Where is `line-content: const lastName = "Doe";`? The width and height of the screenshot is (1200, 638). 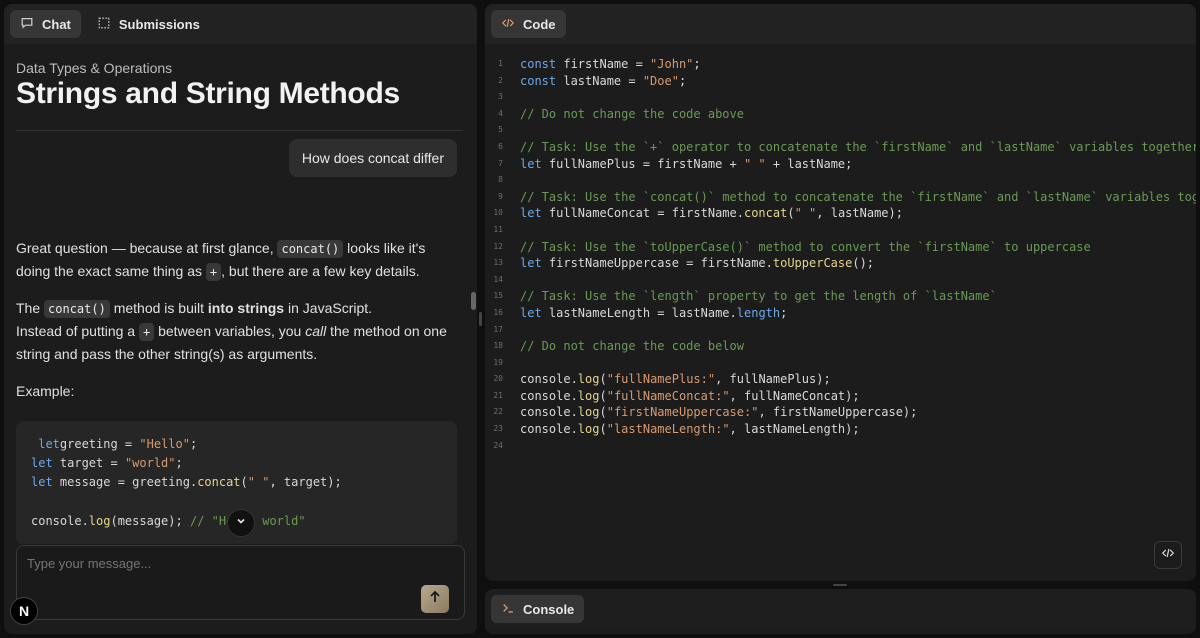
line-content: const lastName = "Doe"; is located at coordinates (603, 81).